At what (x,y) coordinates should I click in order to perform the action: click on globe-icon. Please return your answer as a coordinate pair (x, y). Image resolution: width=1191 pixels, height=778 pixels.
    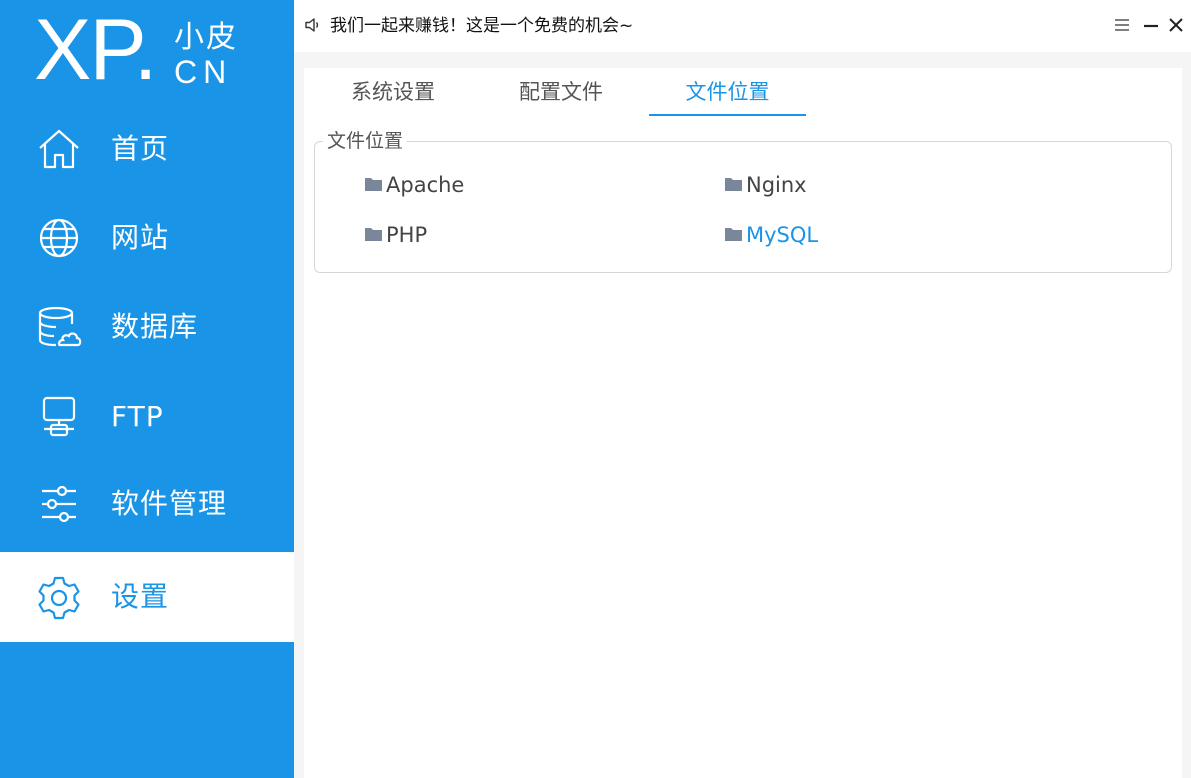
    Looking at the image, I should click on (59, 238).